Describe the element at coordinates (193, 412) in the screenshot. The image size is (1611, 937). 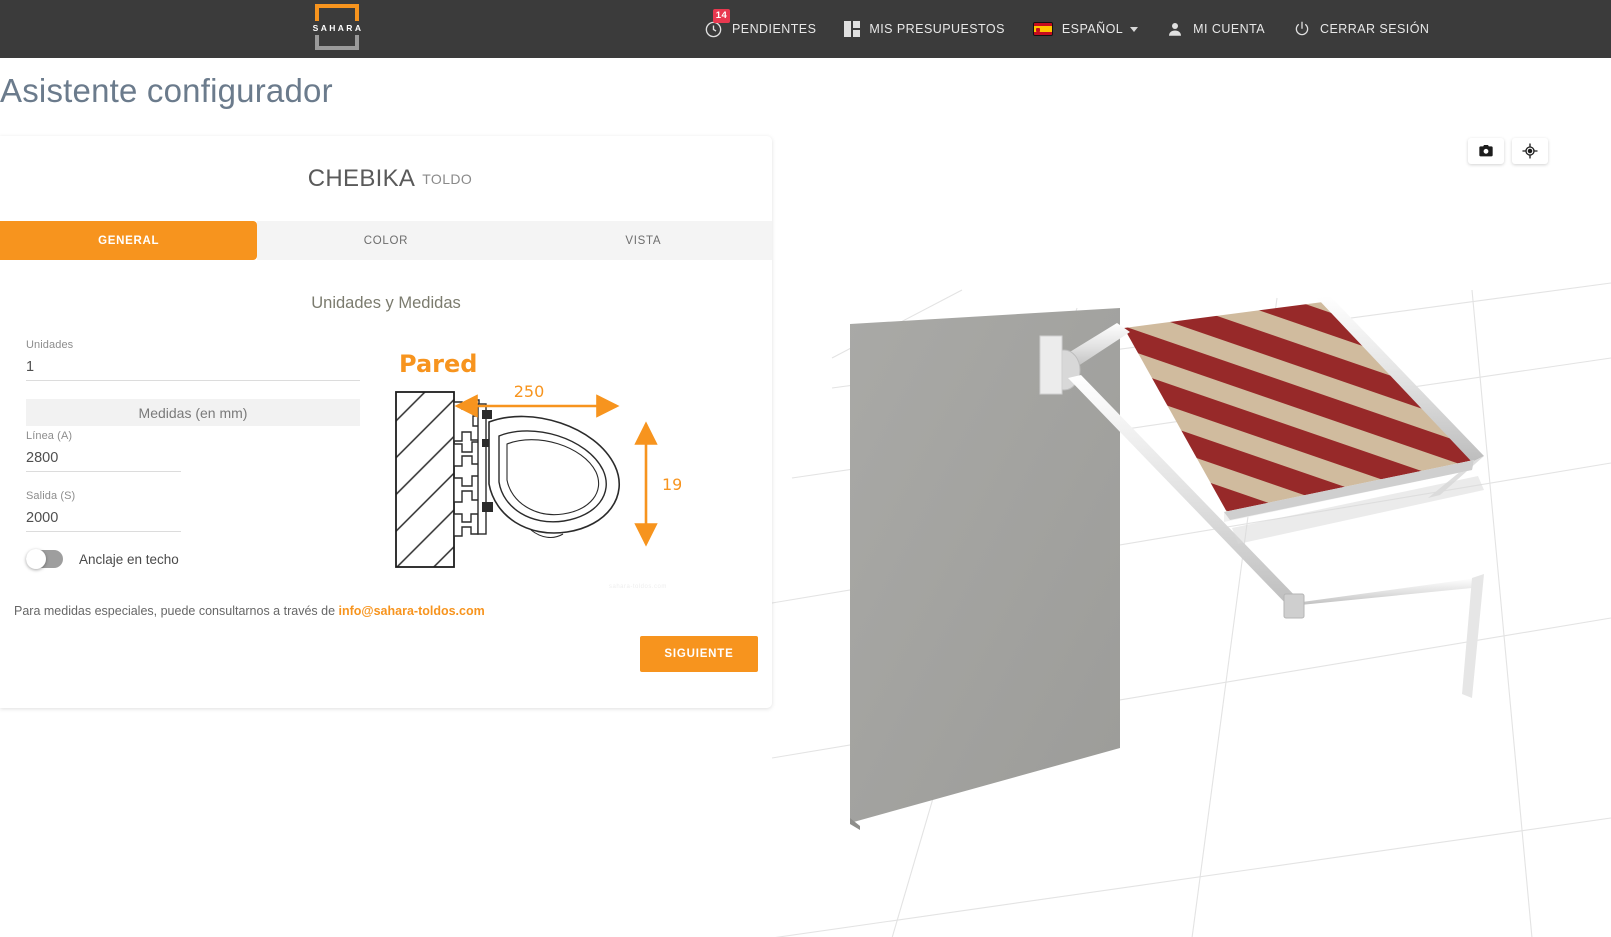
I see `measures-header-bar: Medidas (en mm)` at that location.